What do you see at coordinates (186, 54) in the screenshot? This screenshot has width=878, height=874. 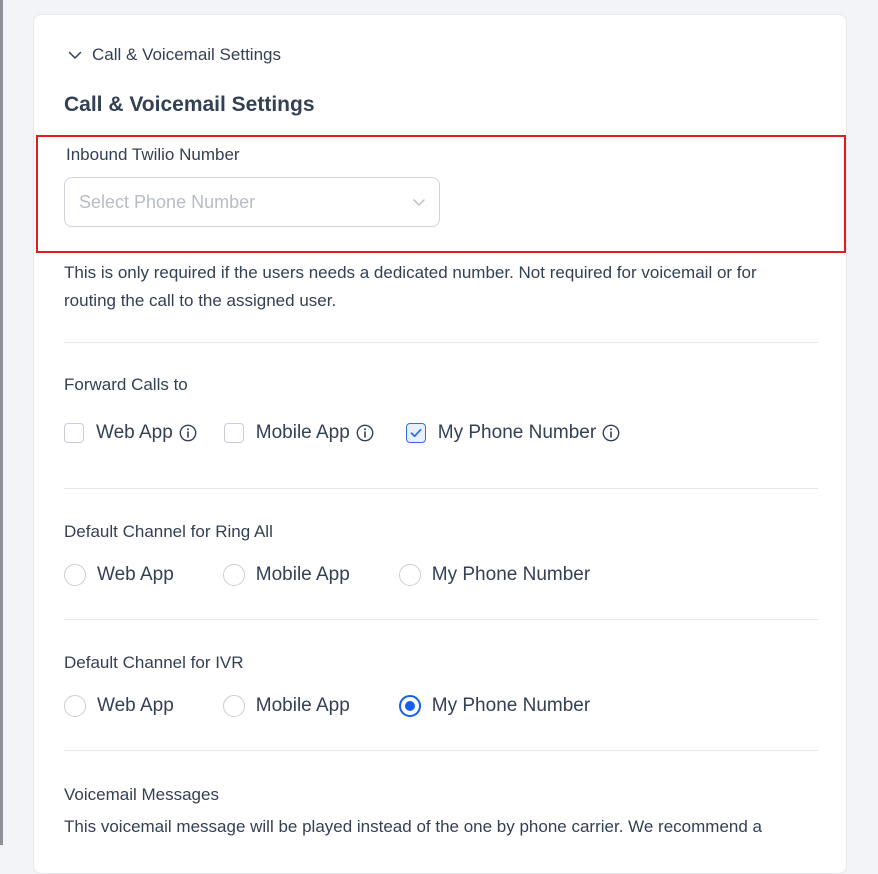 I see `accordion-title: Call & Voicemail Settings` at bounding box center [186, 54].